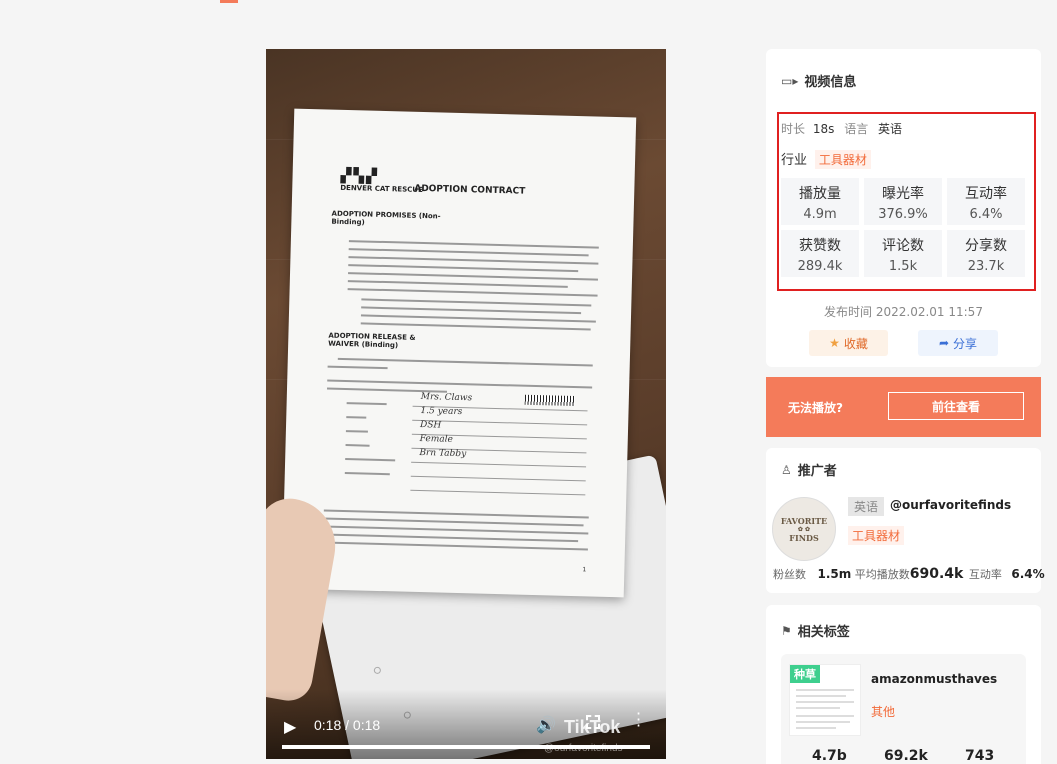 This screenshot has height=764, width=1057. What do you see at coordinates (290, 726) in the screenshot?
I see `play-icon: ▶` at bounding box center [290, 726].